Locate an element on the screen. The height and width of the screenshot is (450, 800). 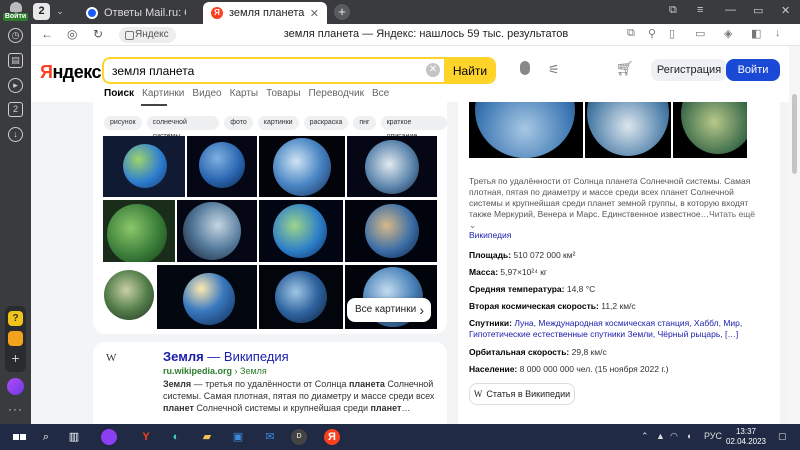
profile-extension-icon: ◧ is located at coordinates (756, 33).